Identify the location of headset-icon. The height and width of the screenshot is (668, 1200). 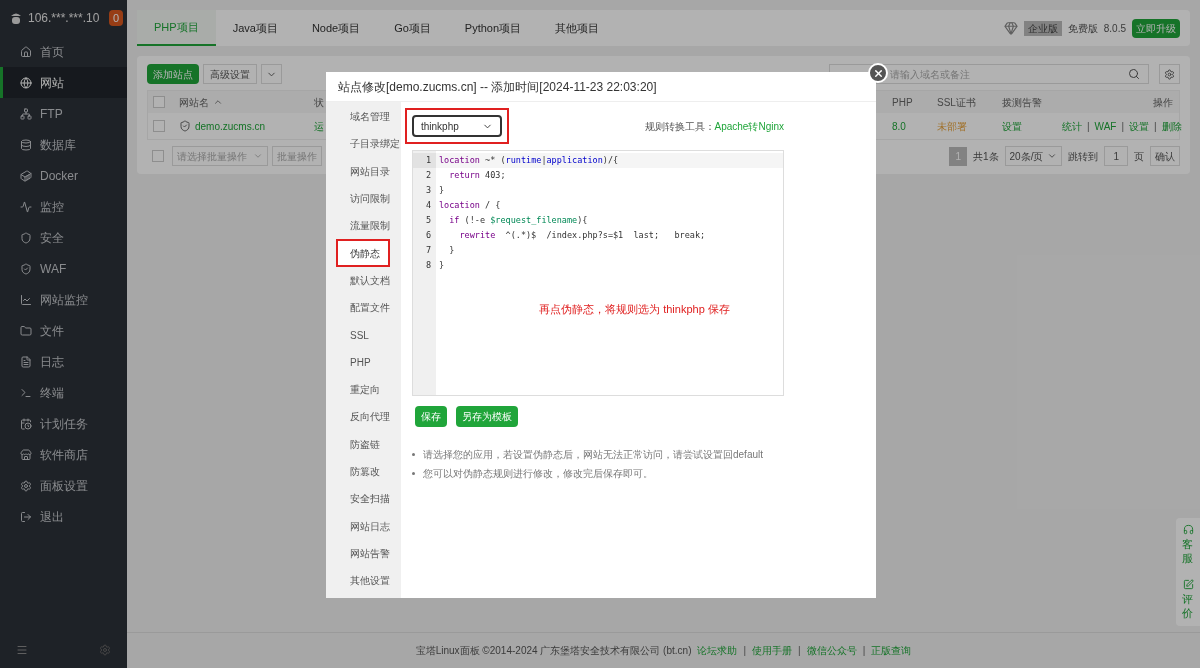
(1188, 529).